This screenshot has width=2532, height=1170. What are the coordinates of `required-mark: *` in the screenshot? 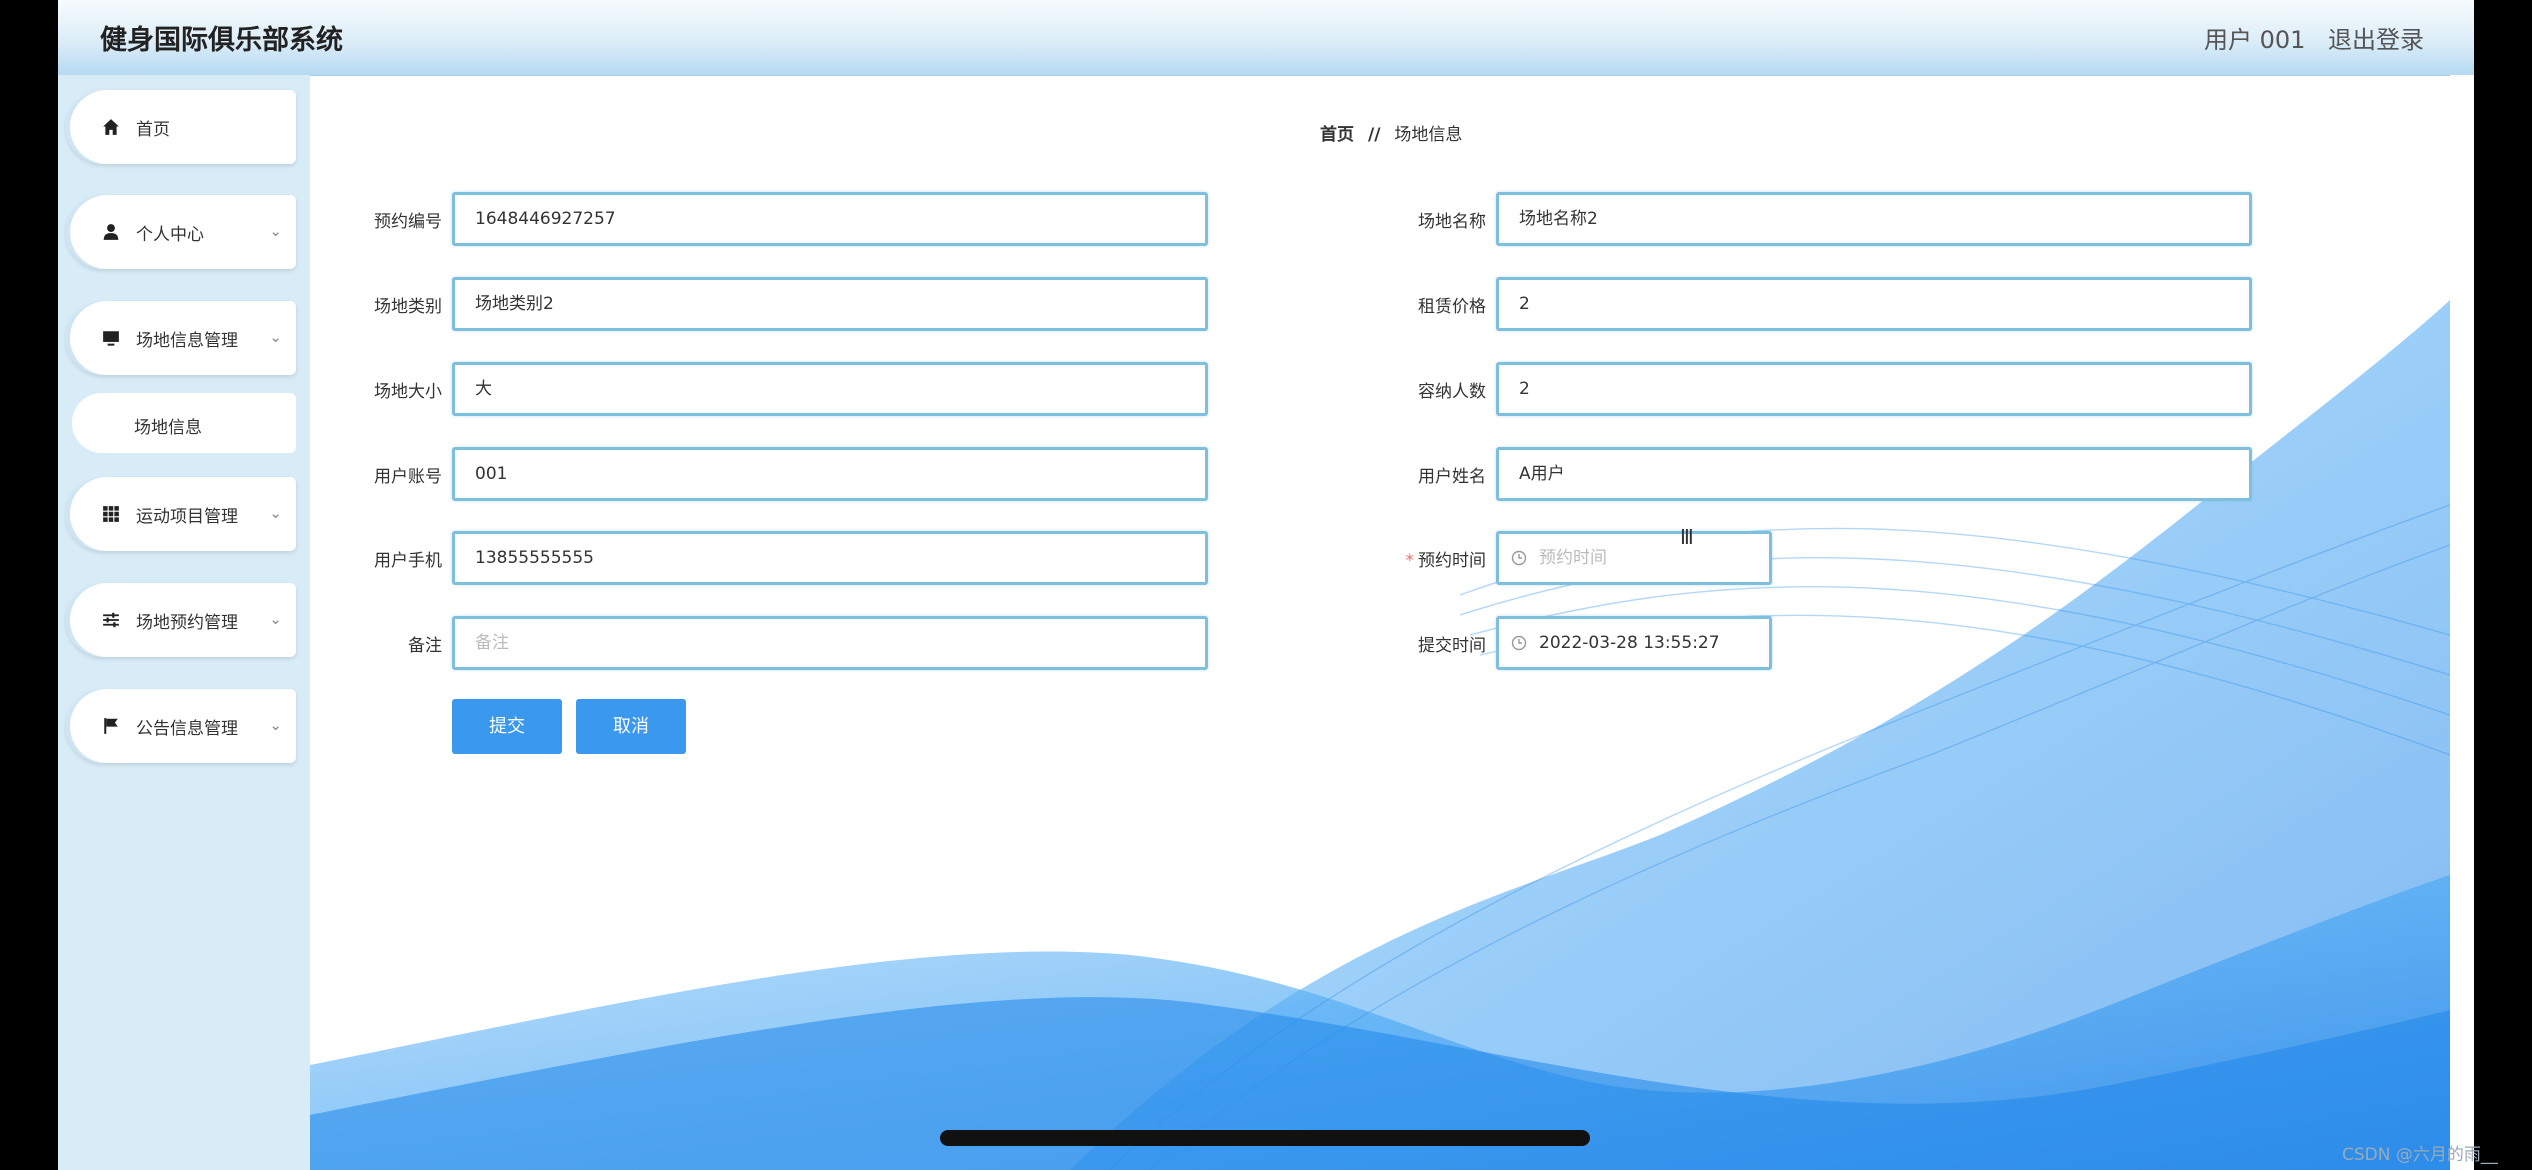 It's located at (1410, 561).